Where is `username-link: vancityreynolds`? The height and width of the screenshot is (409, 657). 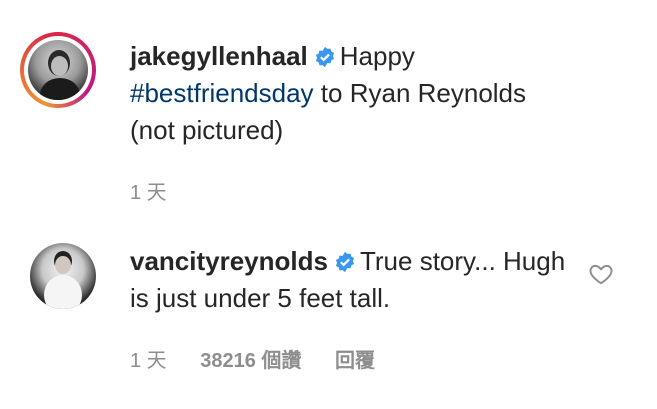 username-link: vancityreynolds is located at coordinates (229, 261).